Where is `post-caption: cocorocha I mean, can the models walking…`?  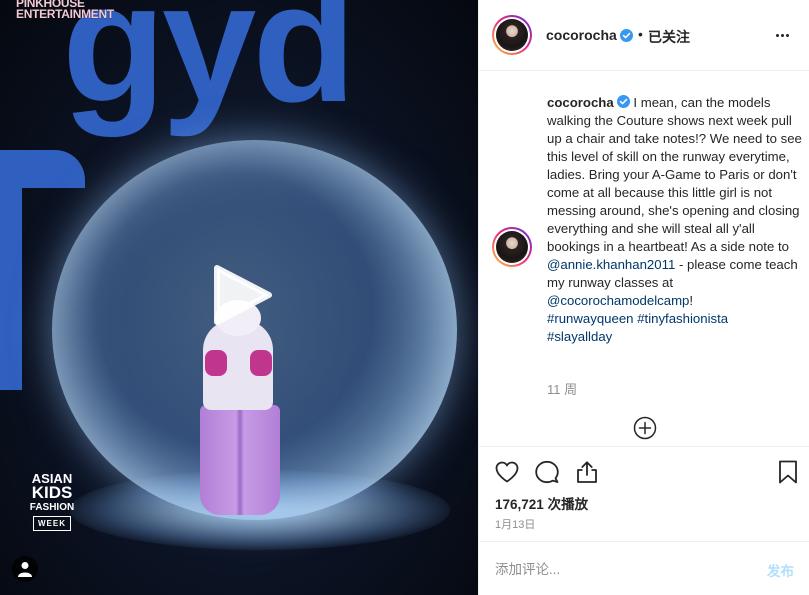
post-caption: cocorocha I mean, can the models walking… is located at coordinates (674, 220).